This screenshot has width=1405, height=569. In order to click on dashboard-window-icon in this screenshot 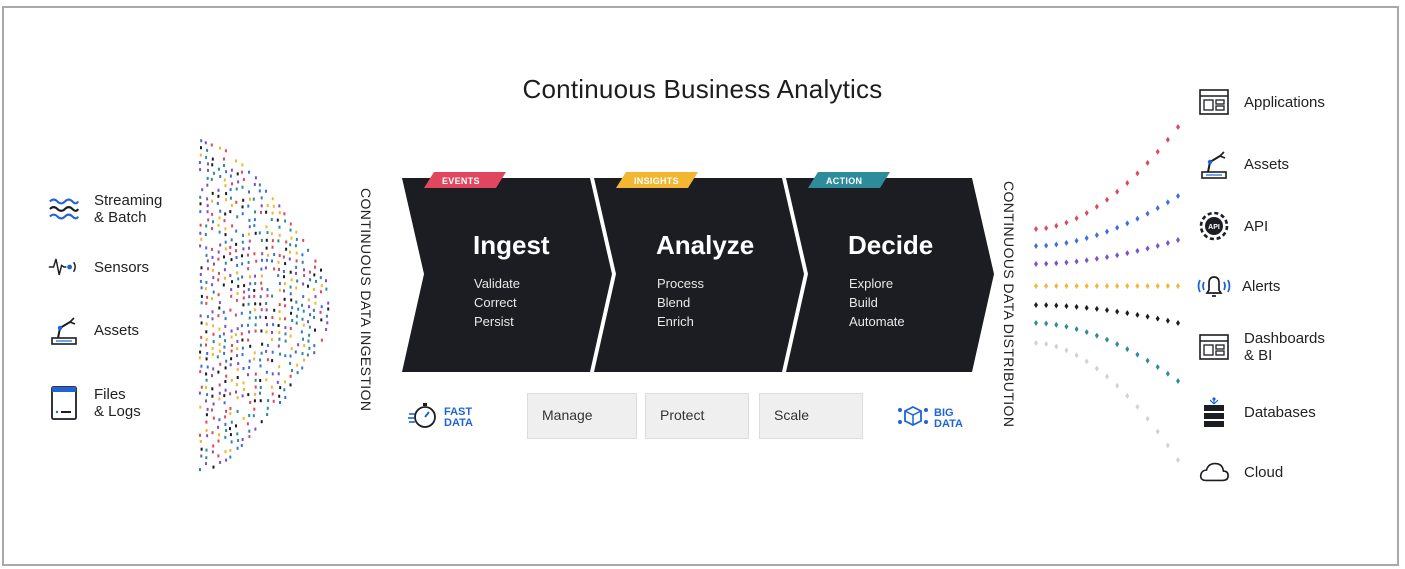, I will do `click(1214, 347)`.